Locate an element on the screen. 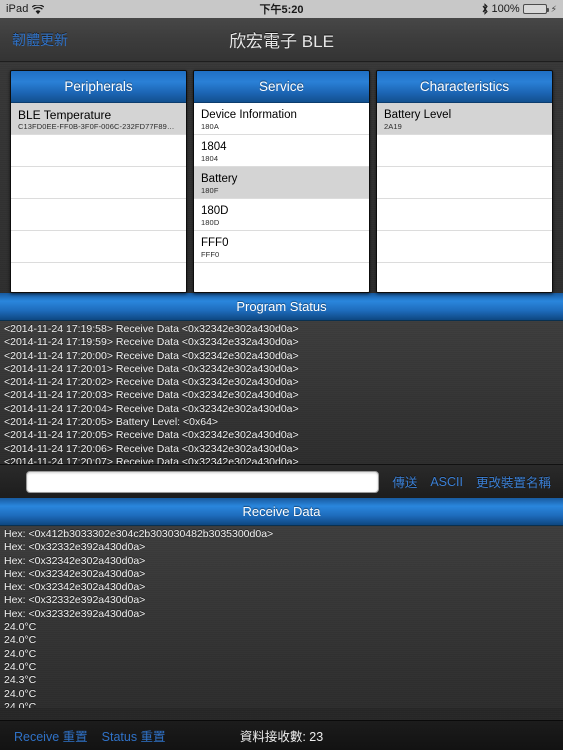 The width and height of the screenshot is (563, 750). list-item-uuid: 180F is located at coordinates (210, 190).